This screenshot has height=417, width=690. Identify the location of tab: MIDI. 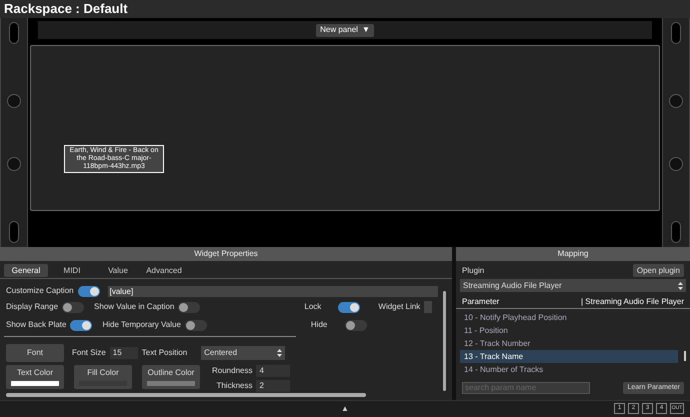
(72, 270).